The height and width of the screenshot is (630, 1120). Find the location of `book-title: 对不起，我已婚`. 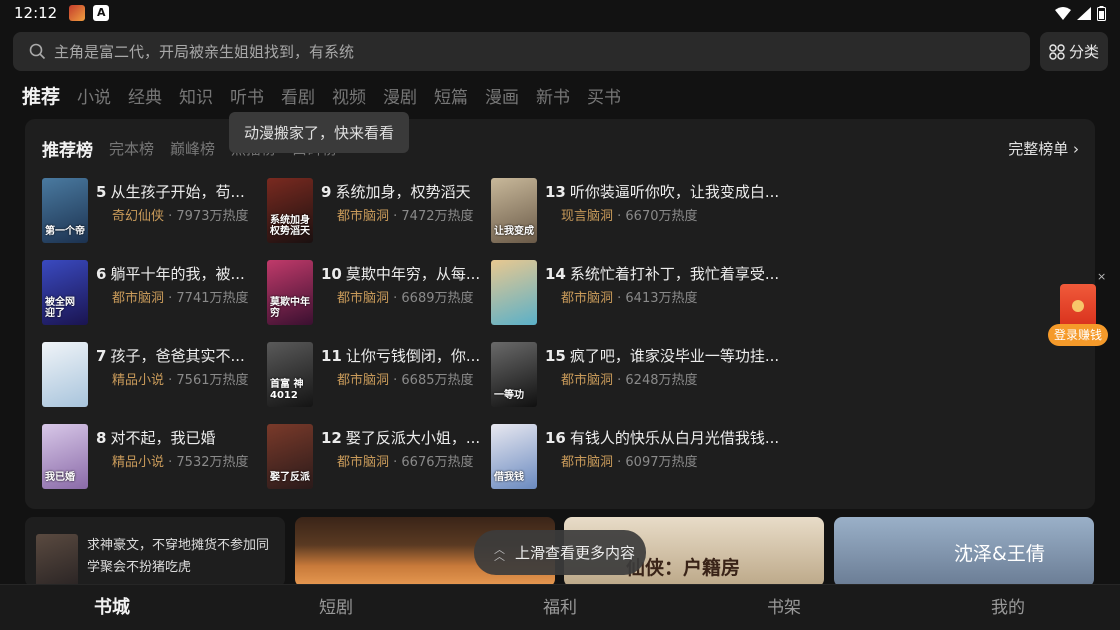

book-title: 对不起，我已婚 is located at coordinates (163, 438).